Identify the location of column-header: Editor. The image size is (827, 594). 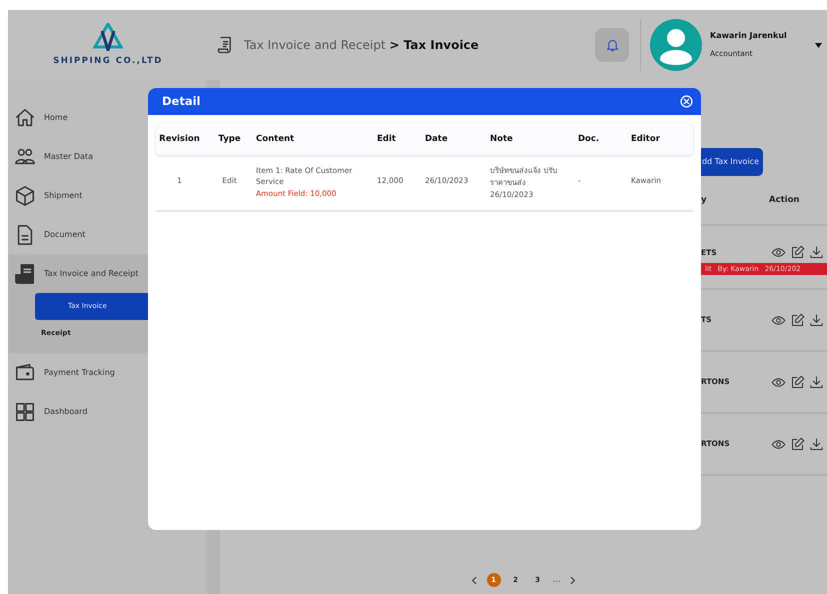
(646, 139).